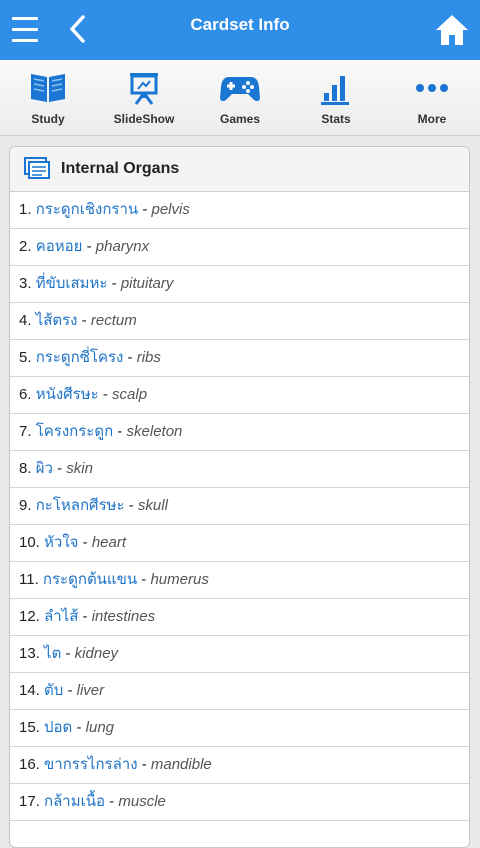  I want to click on card-number: 11., so click(29, 579).